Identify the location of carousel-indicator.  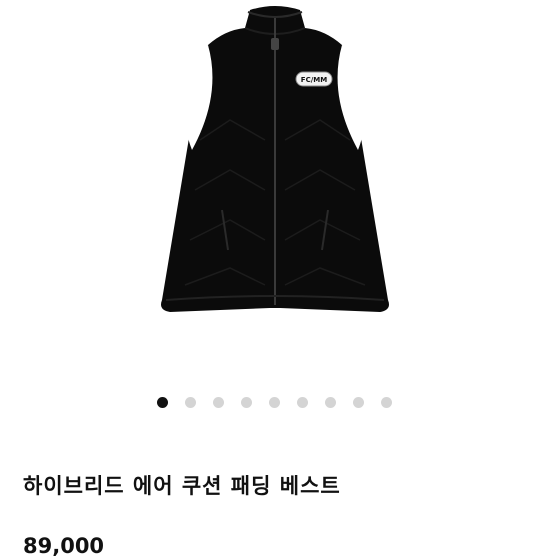
(274, 402).